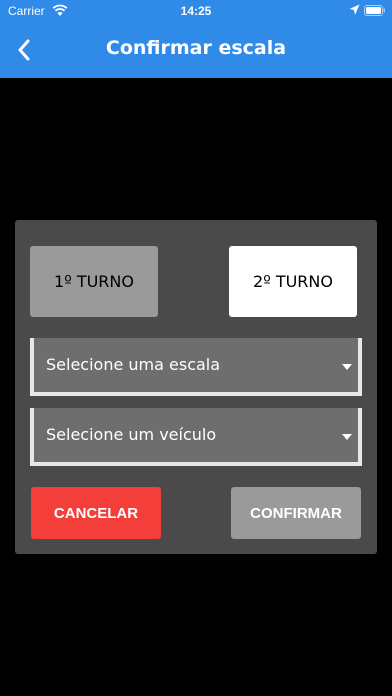  I want to click on vehicle-select: Selecione um veículo, so click(196, 437).